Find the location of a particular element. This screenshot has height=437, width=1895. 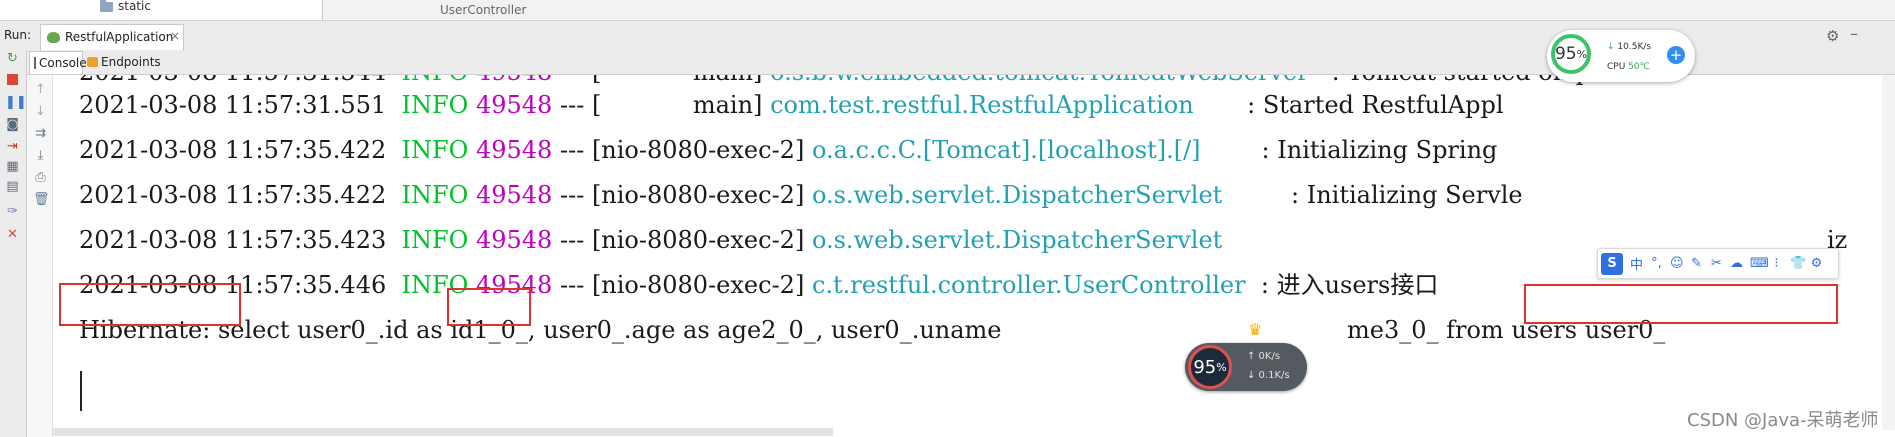

run-actions-gutter: ↻ ❚❚ ◙ ⇥ ▦ ▤ ✑ ✕ is located at coordinates (13, 243).